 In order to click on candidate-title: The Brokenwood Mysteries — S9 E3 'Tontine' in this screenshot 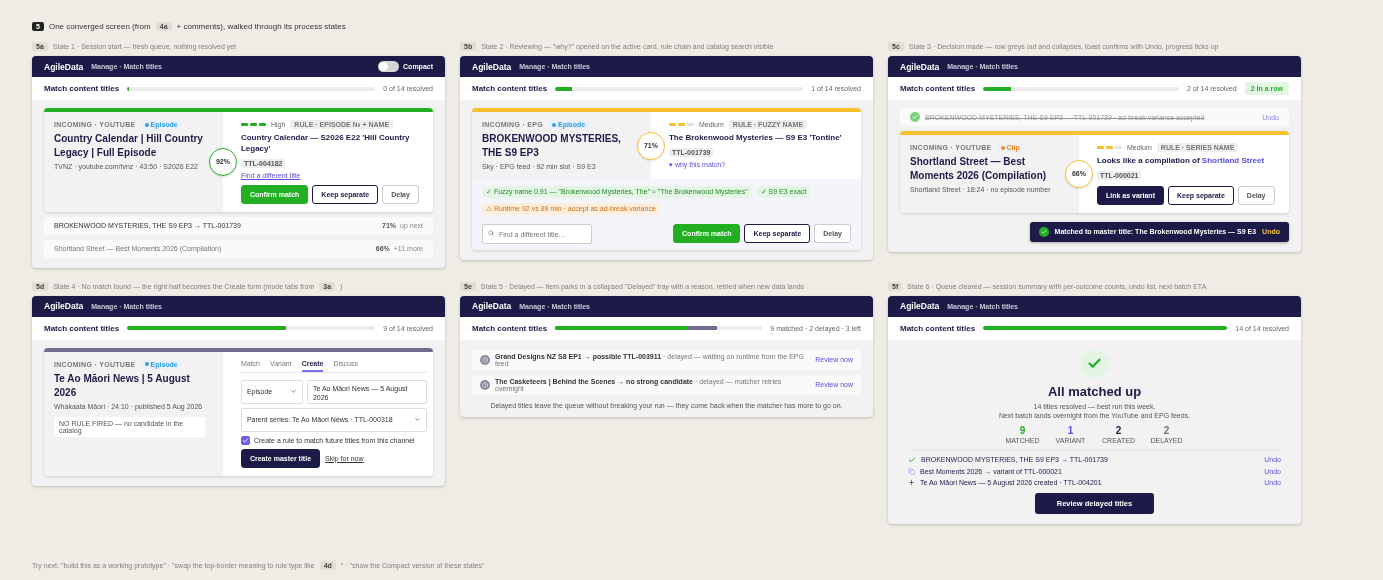, I will do `click(755, 138)`.